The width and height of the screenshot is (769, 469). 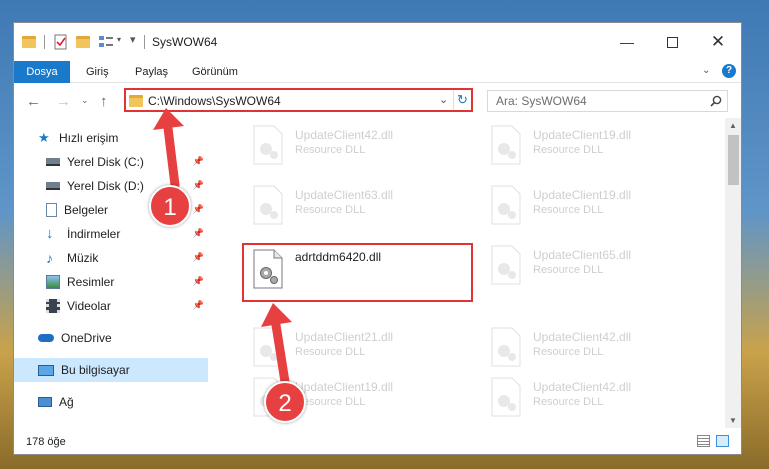 What do you see at coordinates (222, 250) in the screenshot?
I see `annotation-arrows` at bounding box center [222, 250].